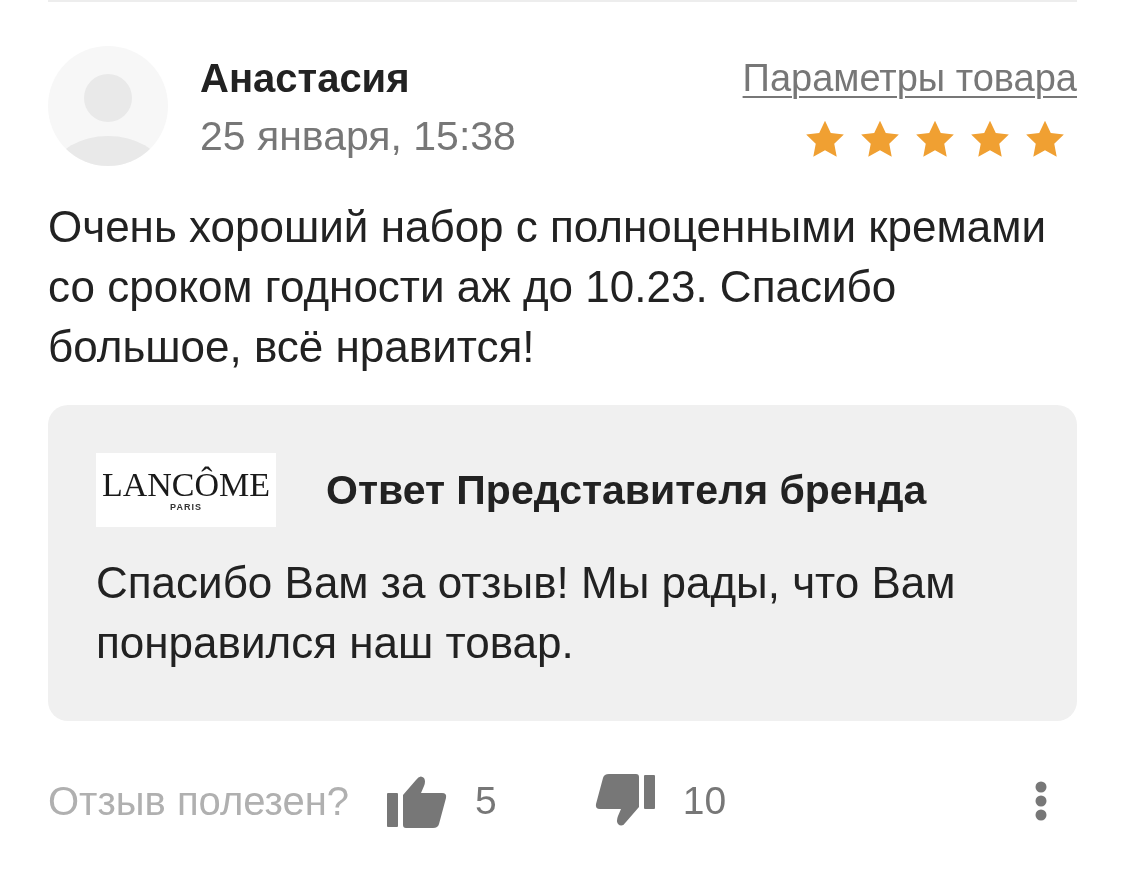 This screenshot has width=1125, height=869. What do you see at coordinates (1041, 801) in the screenshot?
I see `more-options-icon` at bounding box center [1041, 801].